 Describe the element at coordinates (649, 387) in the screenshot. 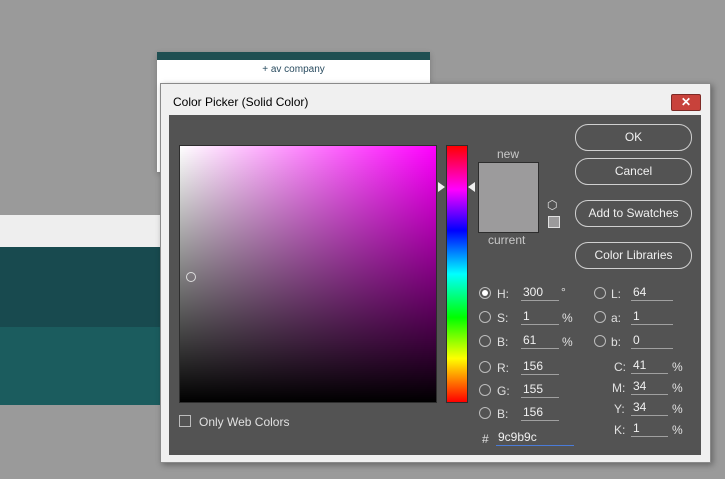

I see `magenta-input: 34` at that location.